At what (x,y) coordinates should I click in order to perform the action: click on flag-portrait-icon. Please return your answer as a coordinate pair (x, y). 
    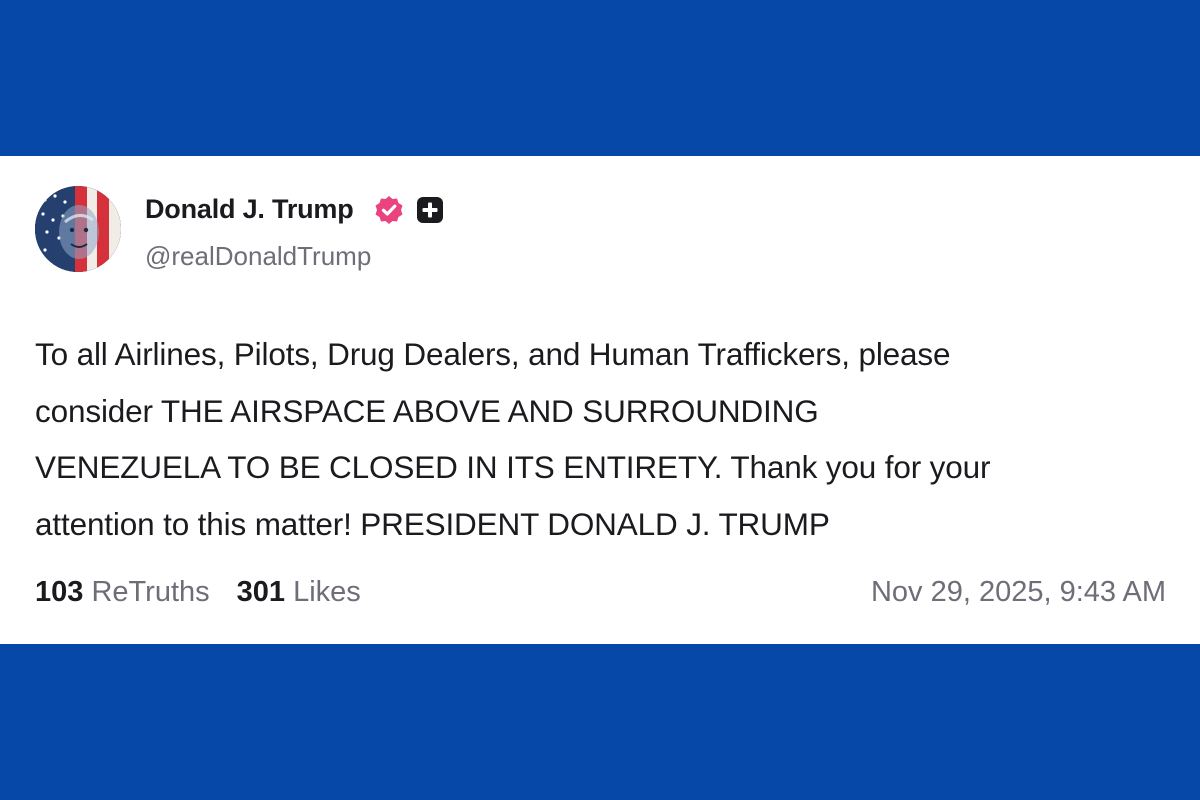
    Looking at the image, I should click on (78, 229).